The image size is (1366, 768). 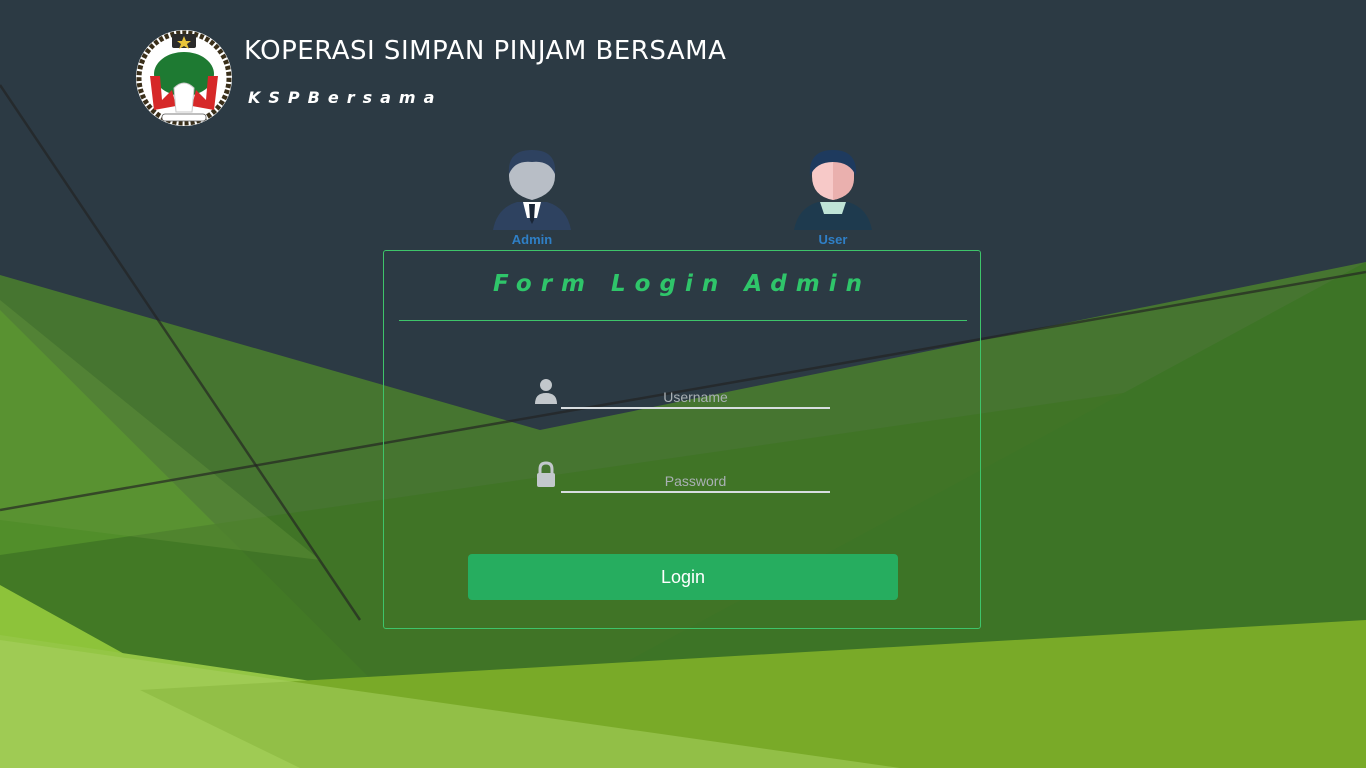 I want to click on user-role-label: User, so click(x=833, y=239).